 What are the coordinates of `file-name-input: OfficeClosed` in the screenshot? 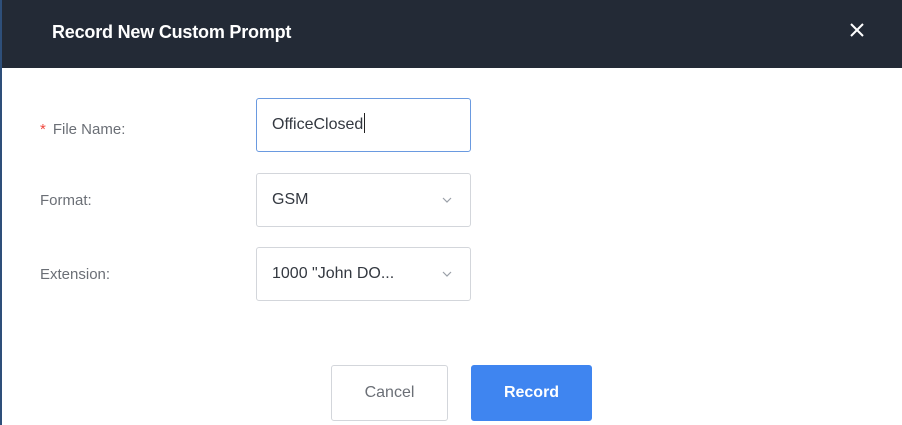 It's located at (363, 125).